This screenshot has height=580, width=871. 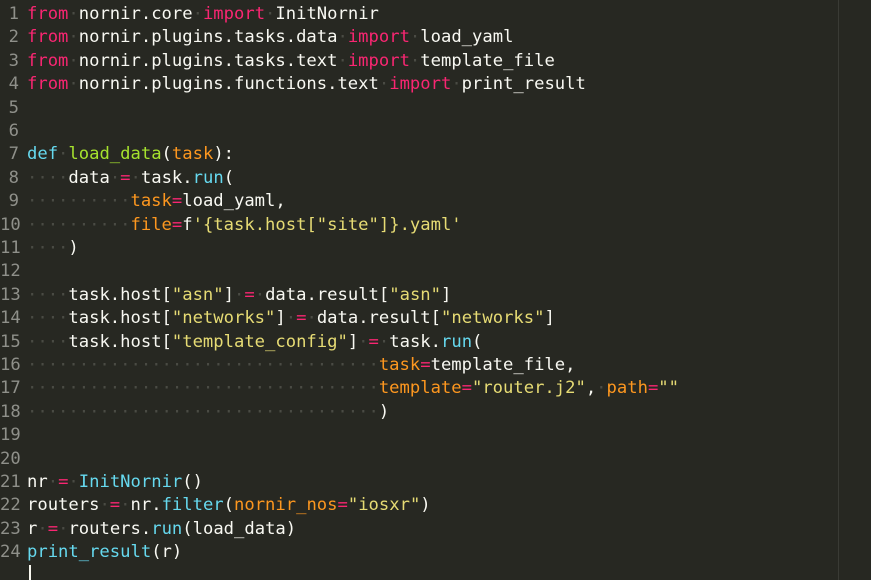 What do you see at coordinates (148, 529) in the screenshot?
I see `code-line: 23 r·=·routers.run(load_data)` at bounding box center [148, 529].